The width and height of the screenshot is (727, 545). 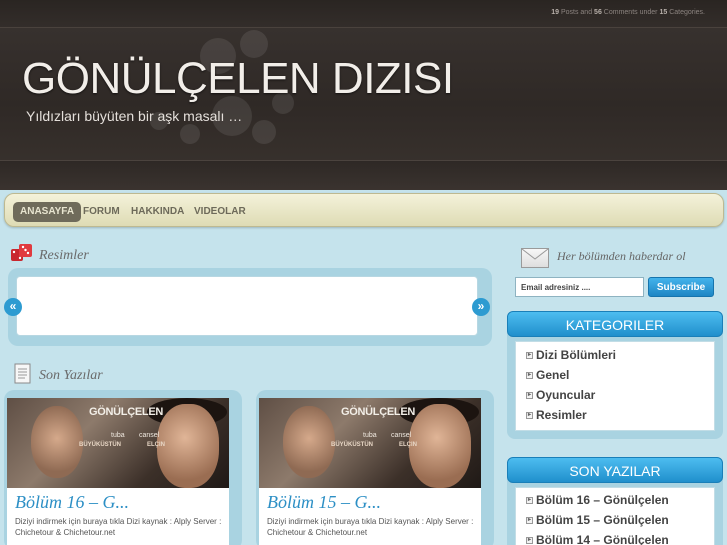 I want to click on category-label: Genel, so click(x=553, y=375).